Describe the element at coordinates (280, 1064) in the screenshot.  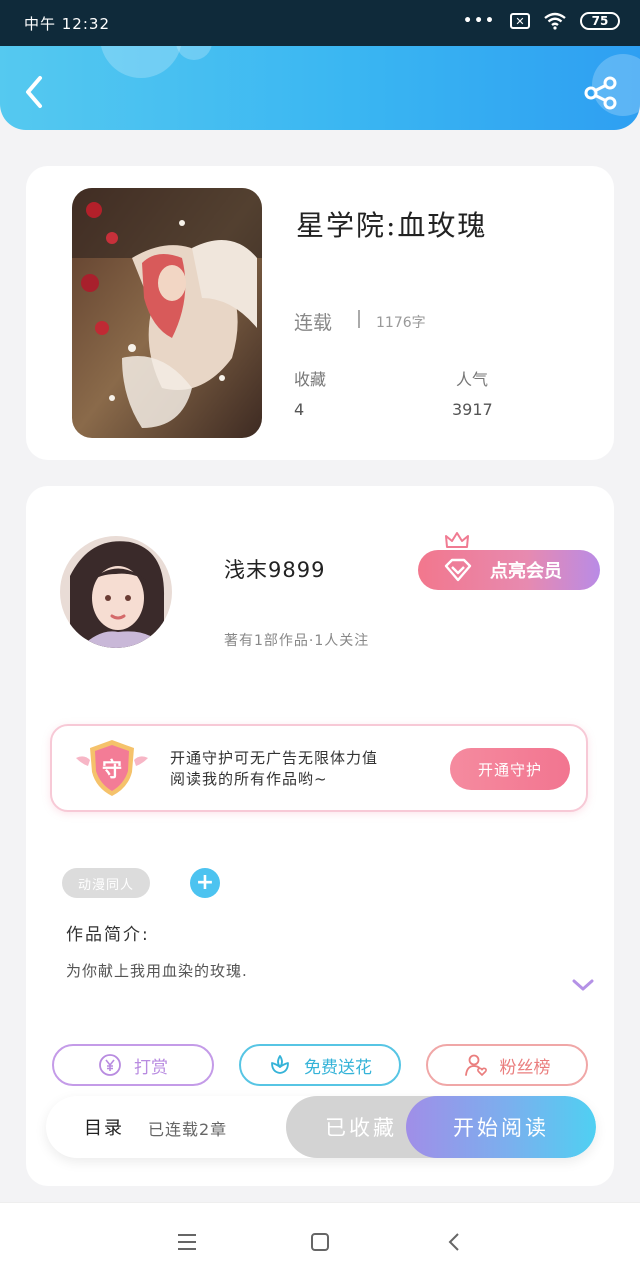
I see `flower-icon` at that location.